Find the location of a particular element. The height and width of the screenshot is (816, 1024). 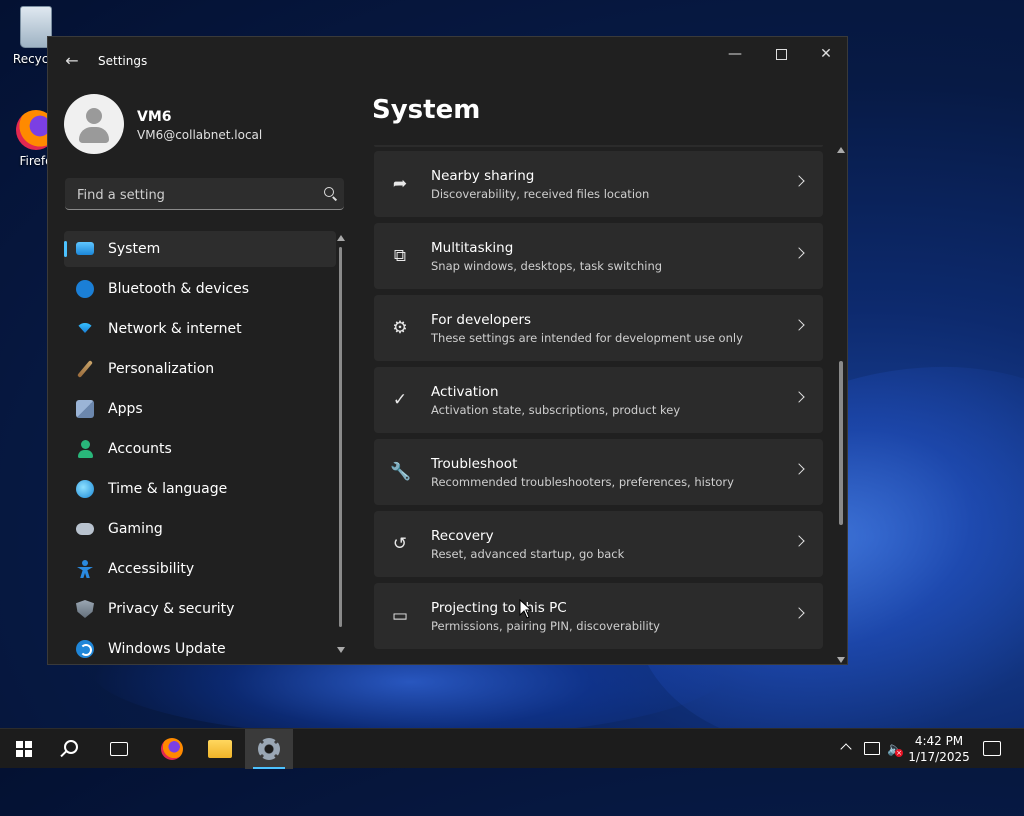

maximize-button is located at coordinates (781, 54).